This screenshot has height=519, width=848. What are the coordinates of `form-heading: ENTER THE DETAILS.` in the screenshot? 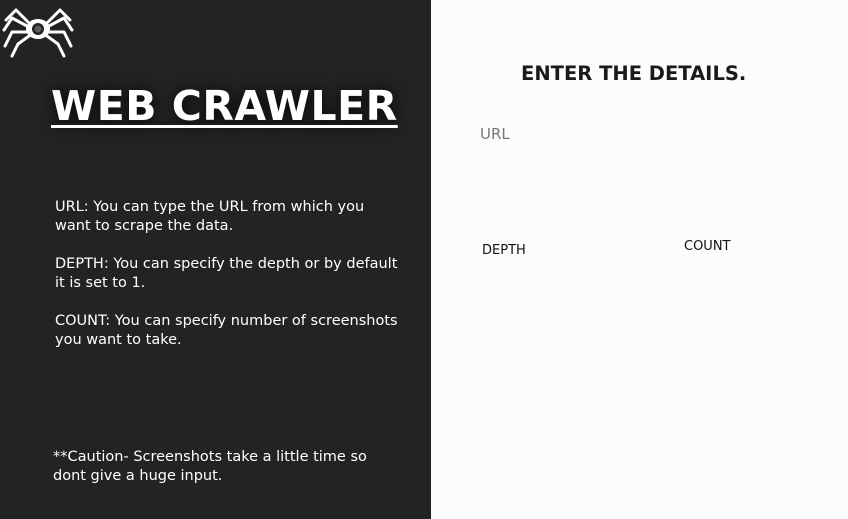 It's located at (634, 73).